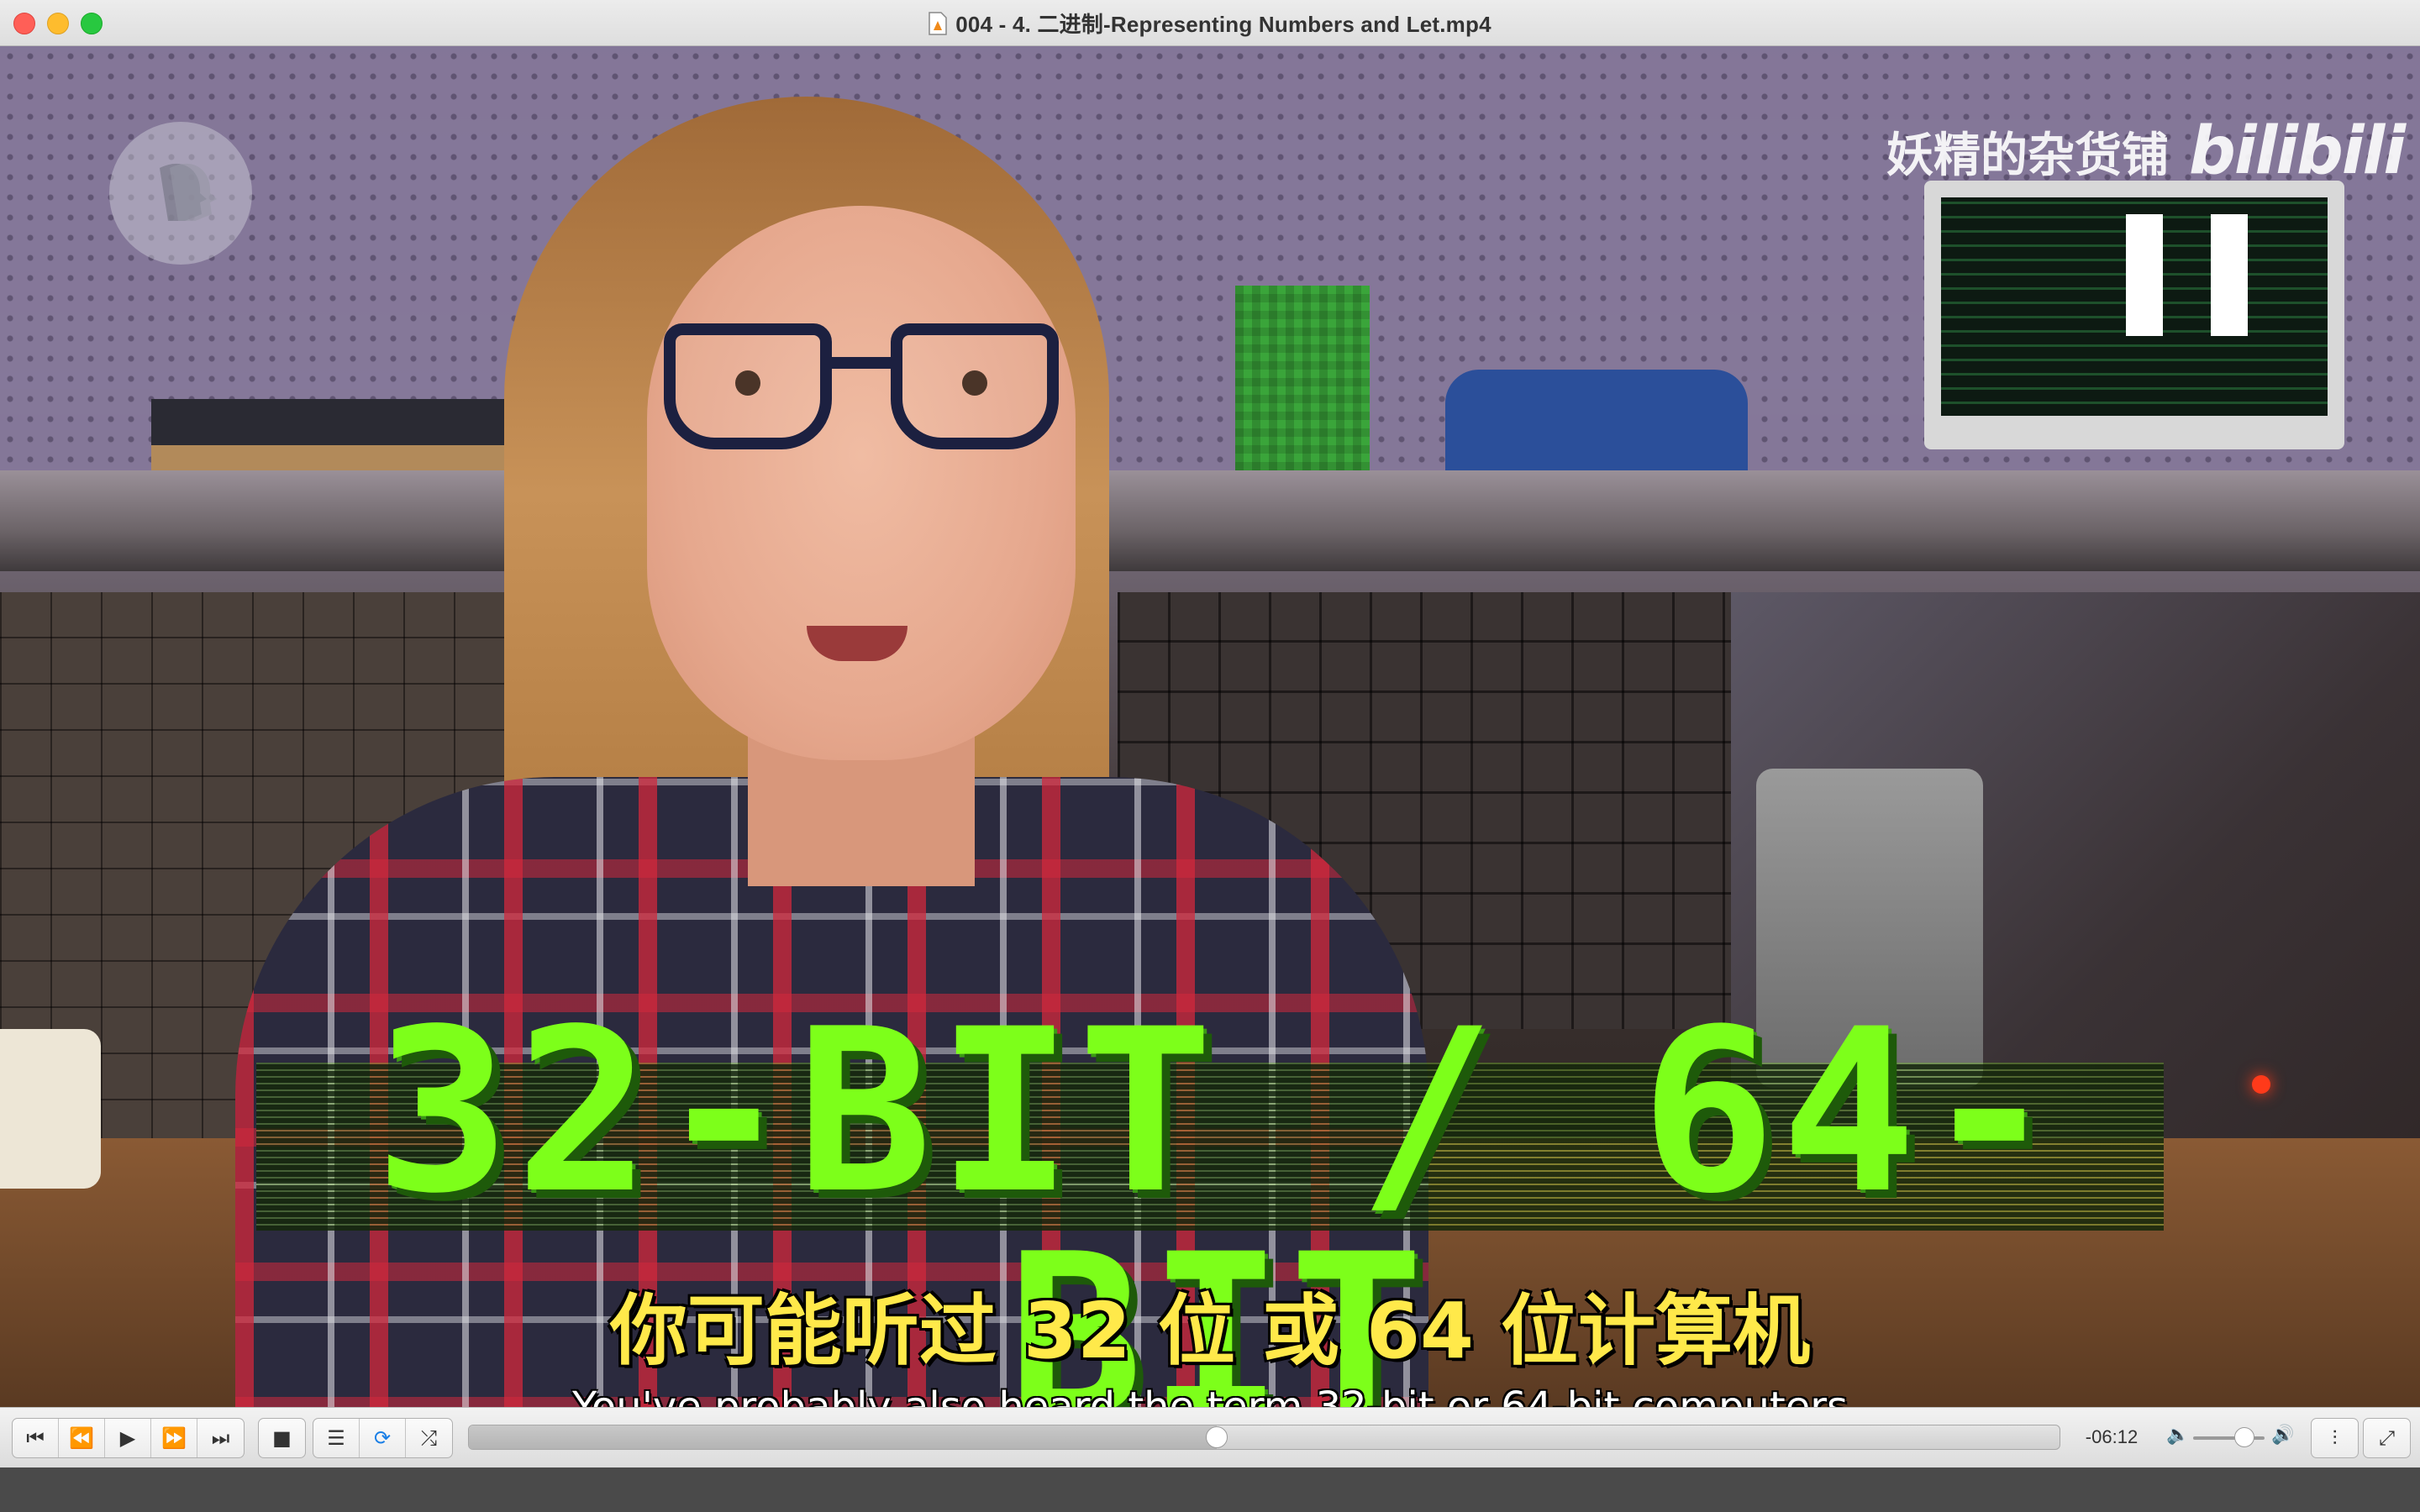  What do you see at coordinates (843, 1437) in the screenshot?
I see `seek-bar-progress` at bounding box center [843, 1437].